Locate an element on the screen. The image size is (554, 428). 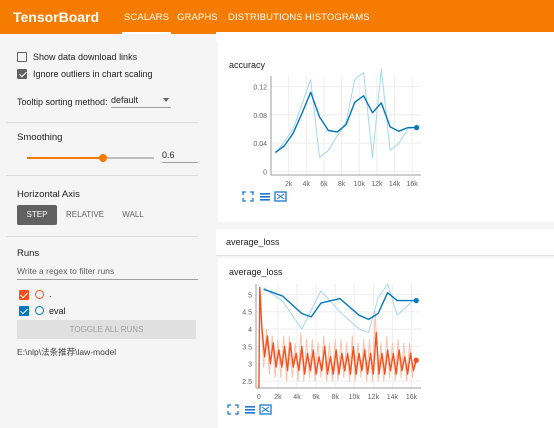
show-download-label: Show data download links is located at coordinates (85, 57).